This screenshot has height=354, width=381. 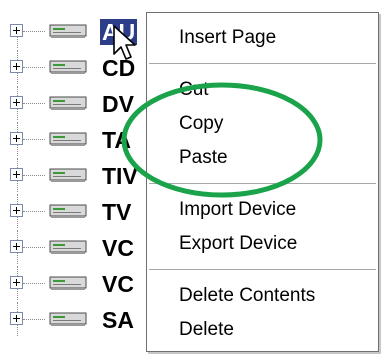 What do you see at coordinates (262, 158) in the screenshot?
I see `menu-item-paste: Paste` at bounding box center [262, 158].